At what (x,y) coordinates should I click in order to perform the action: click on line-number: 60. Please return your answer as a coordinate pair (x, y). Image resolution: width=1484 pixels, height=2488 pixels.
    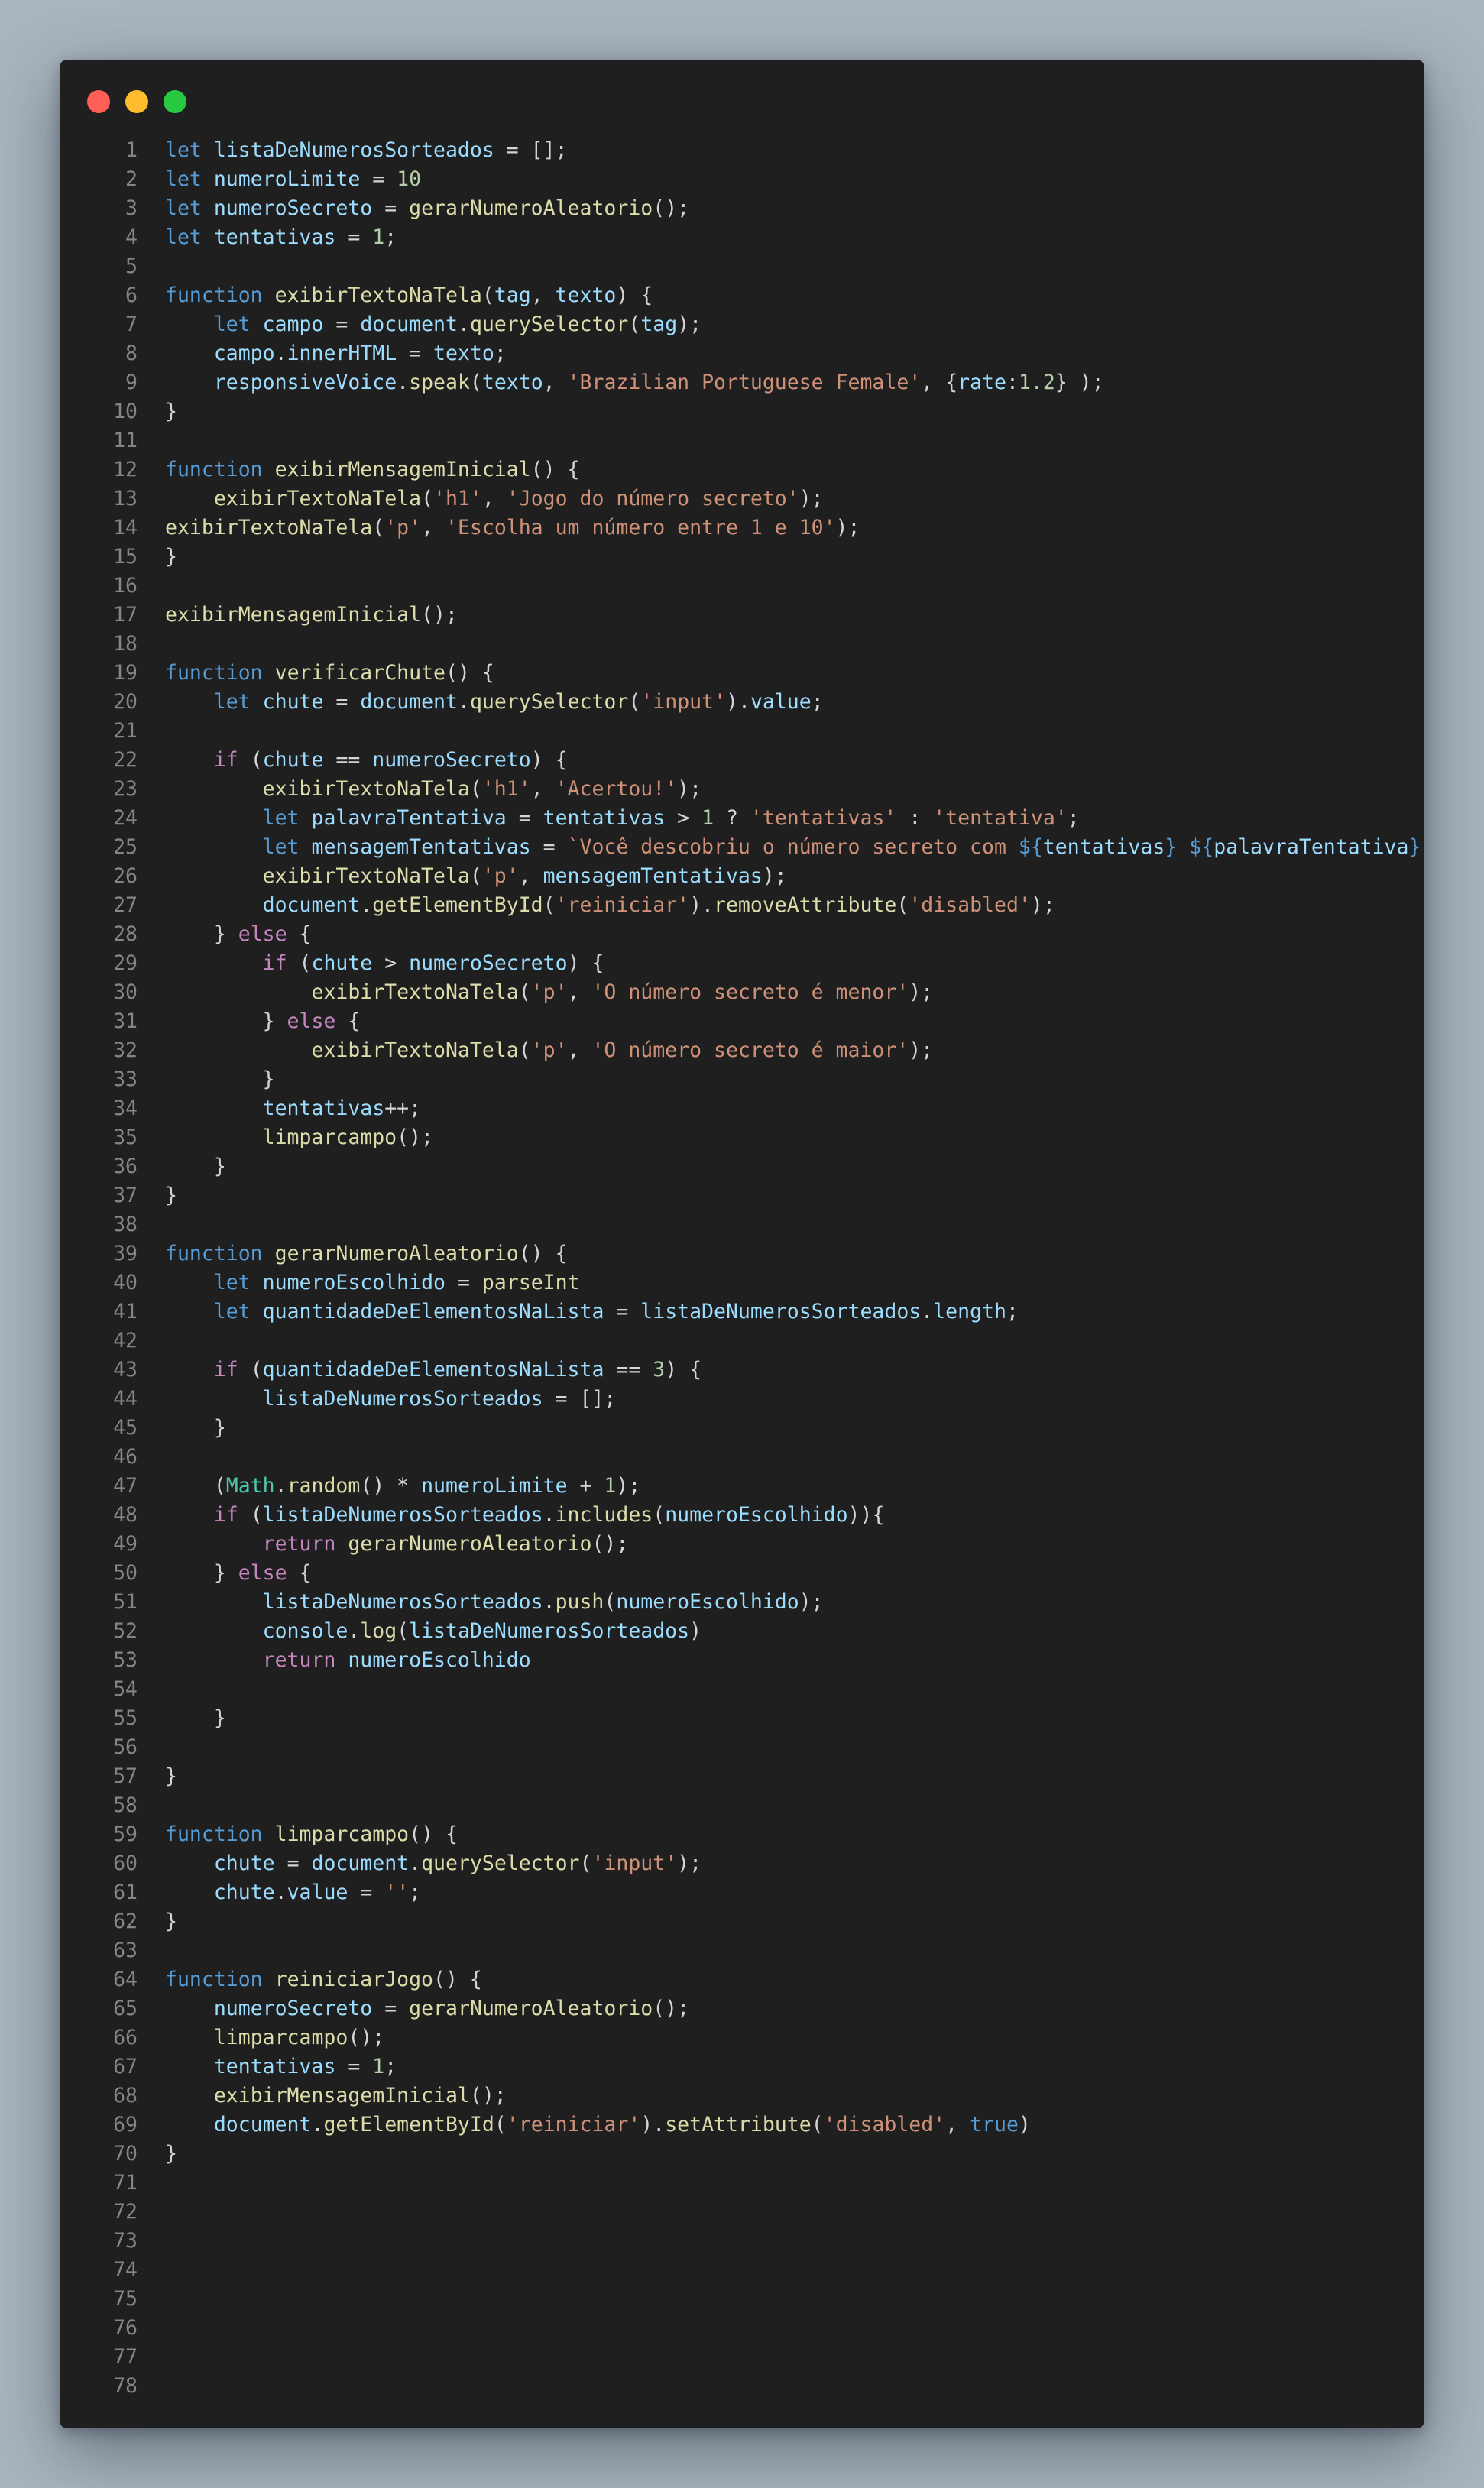
    Looking at the image, I should click on (126, 1863).